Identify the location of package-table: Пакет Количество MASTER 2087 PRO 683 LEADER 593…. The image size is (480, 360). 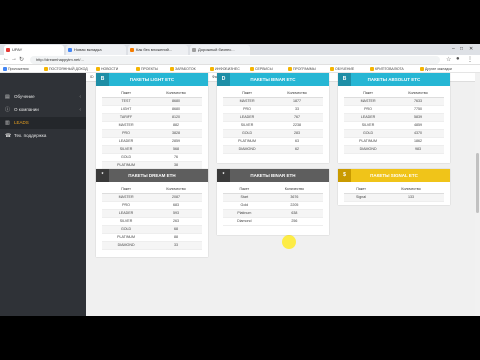
(152, 217).